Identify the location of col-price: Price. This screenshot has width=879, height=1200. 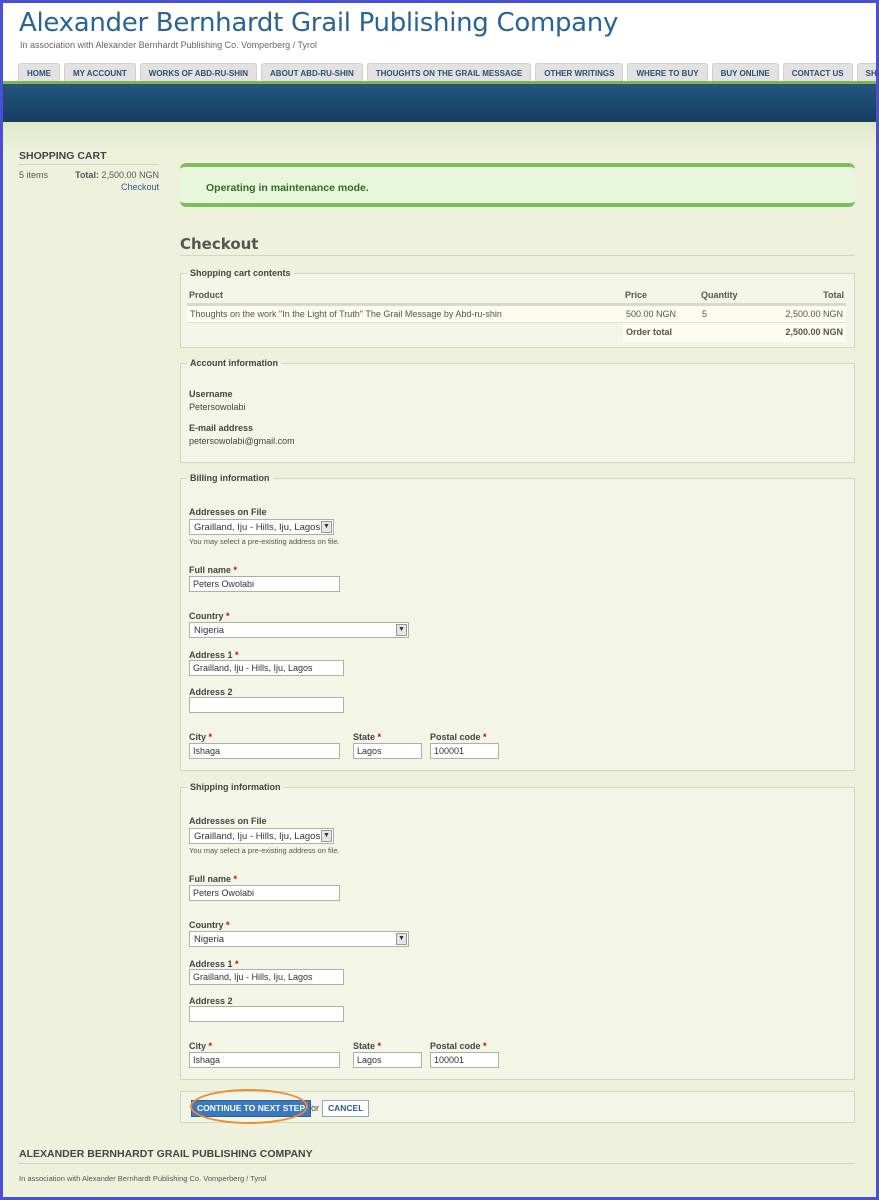
(661, 297).